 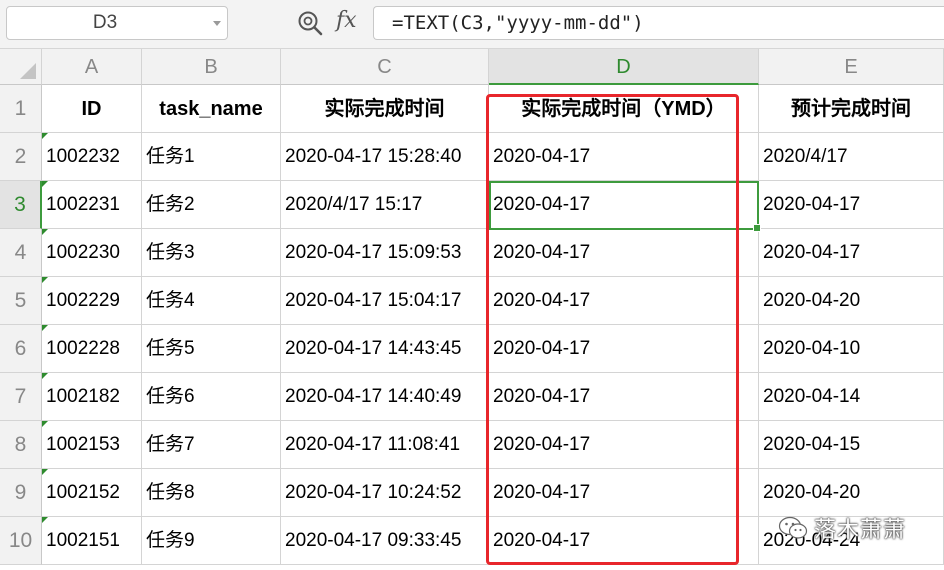 What do you see at coordinates (851, 157) in the screenshot?
I see `cell-e2: 2020/4/17` at bounding box center [851, 157].